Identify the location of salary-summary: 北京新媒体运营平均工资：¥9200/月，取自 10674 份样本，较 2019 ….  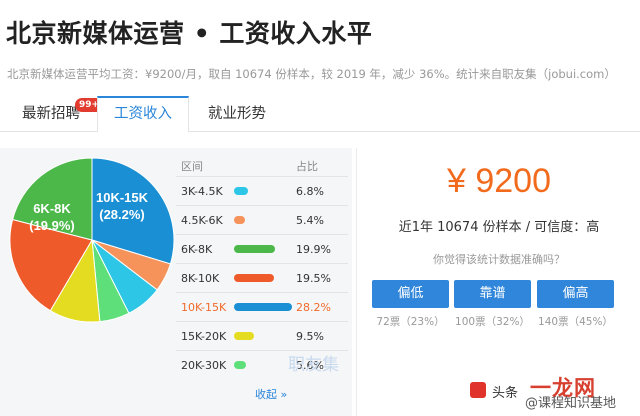
(311, 74).